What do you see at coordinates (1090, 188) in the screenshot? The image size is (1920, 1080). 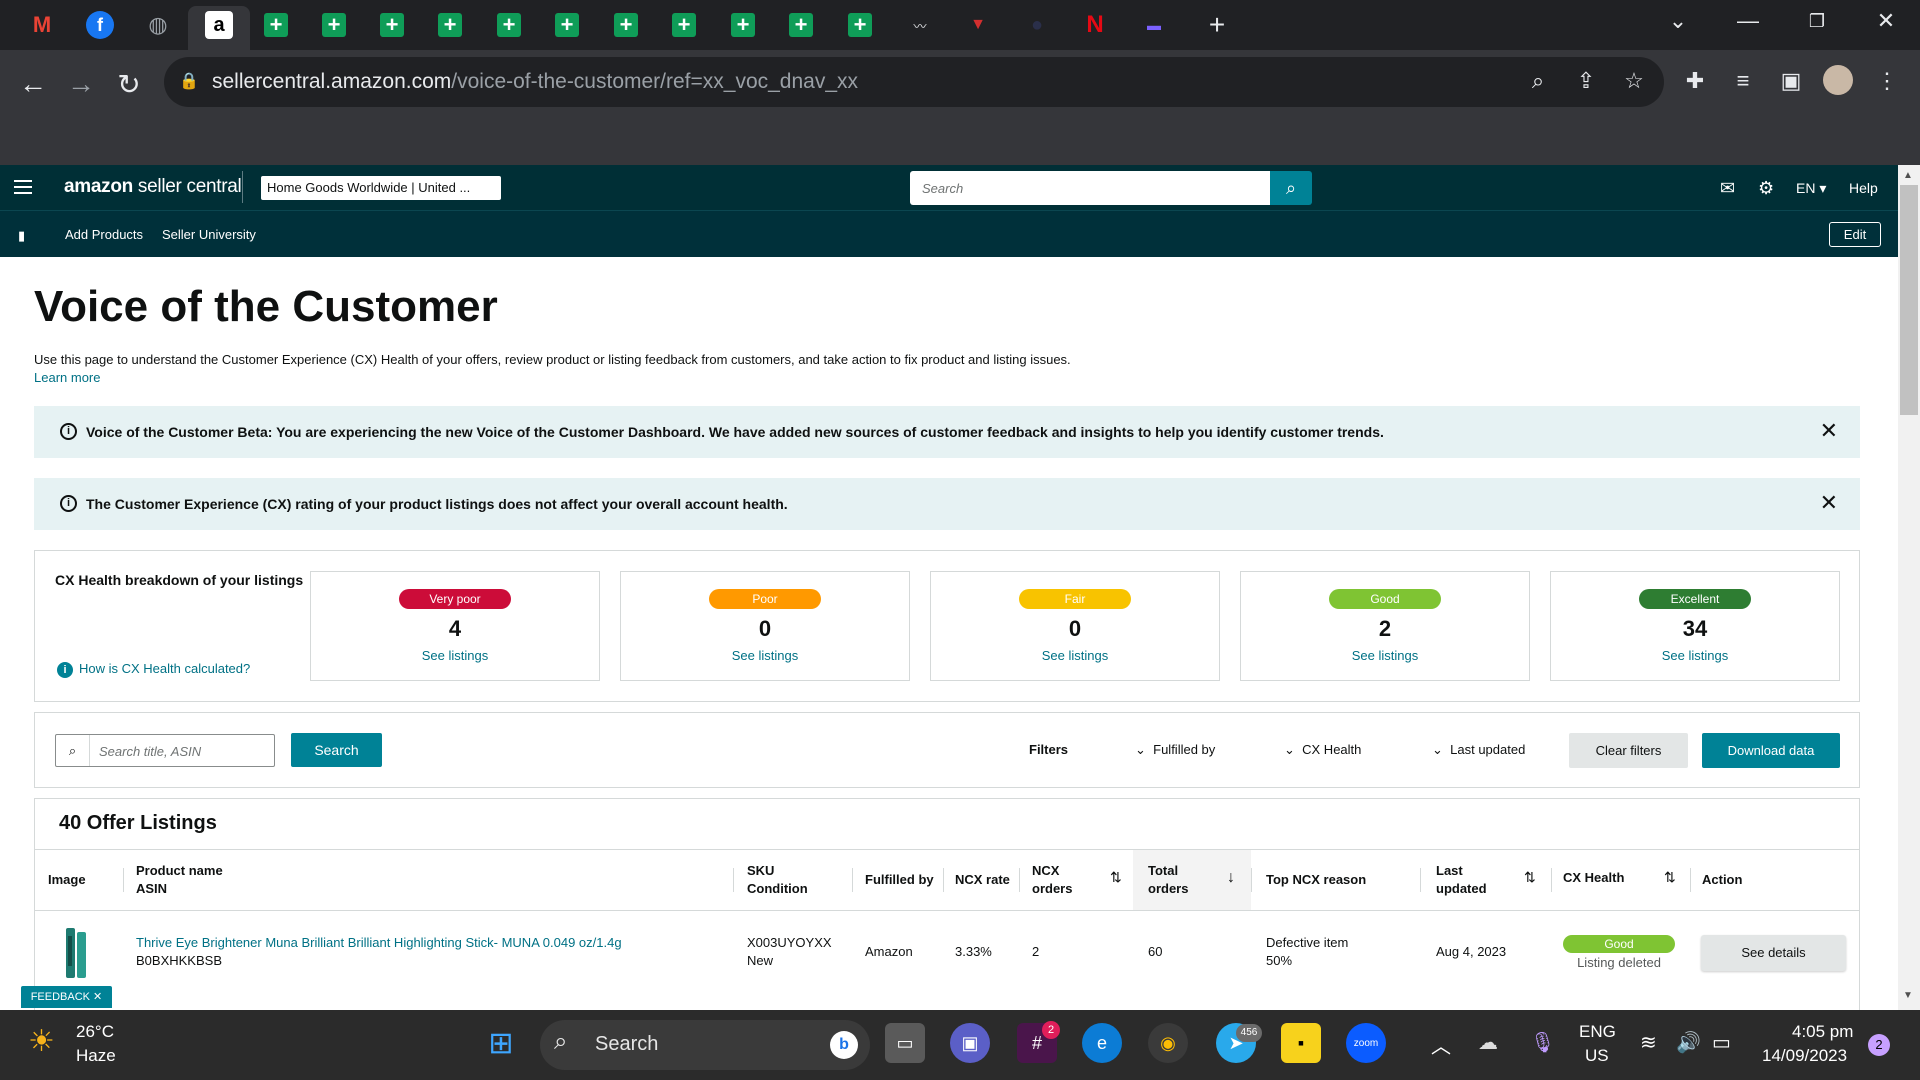 I see `header-search-input: Search` at bounding box center [1090, 188].